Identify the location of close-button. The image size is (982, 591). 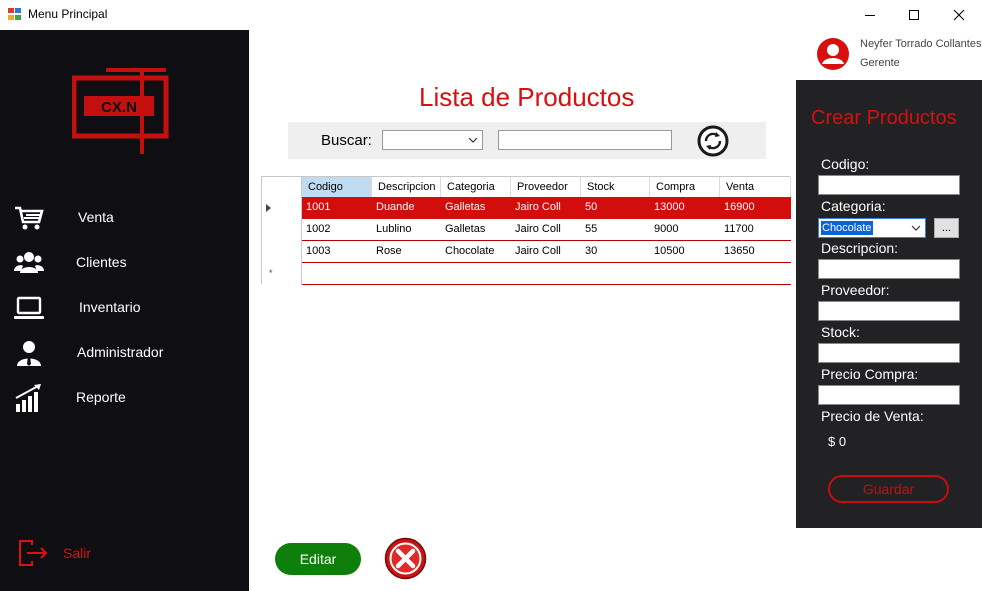
(959, 15).